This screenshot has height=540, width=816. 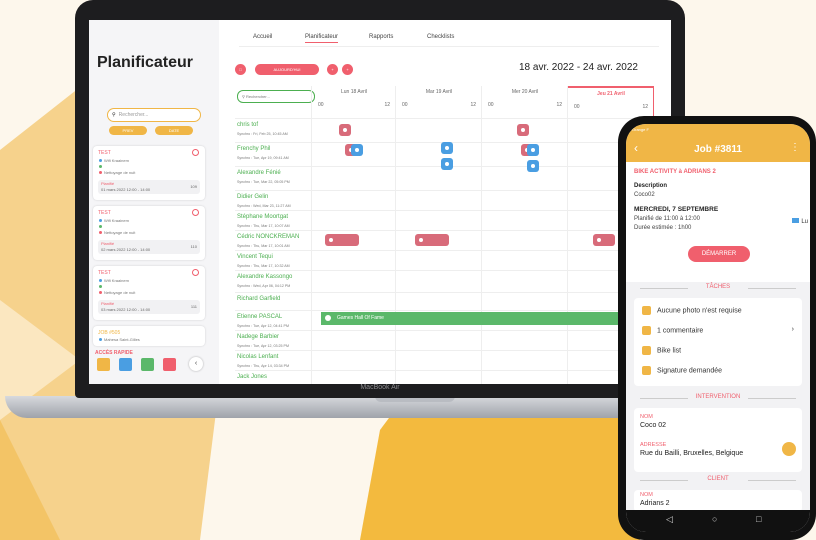 I want to click on tab-rapports: Rapports, so click(x=381, y=37).